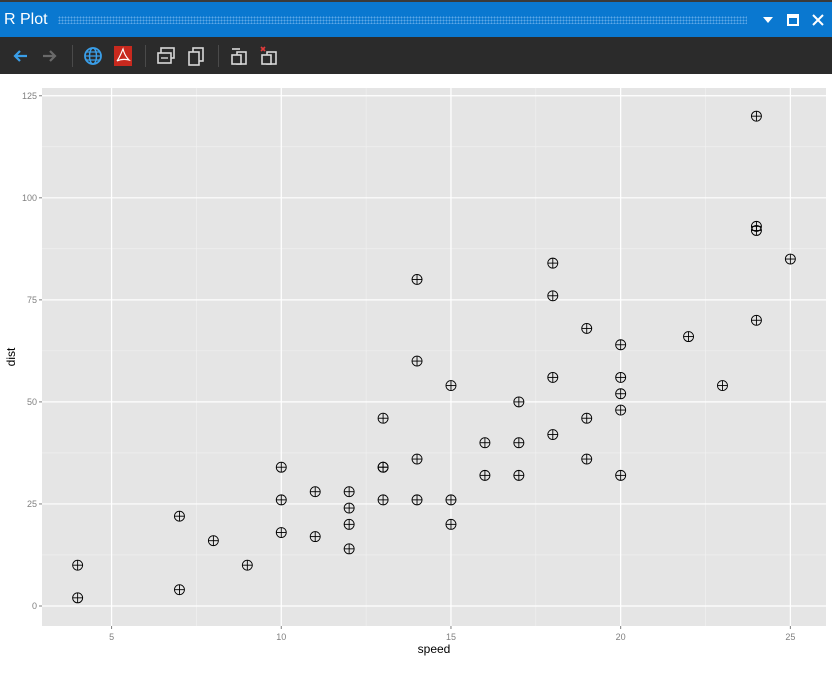  I want to click on window-title-bar: R Plot, so click(416, 18).